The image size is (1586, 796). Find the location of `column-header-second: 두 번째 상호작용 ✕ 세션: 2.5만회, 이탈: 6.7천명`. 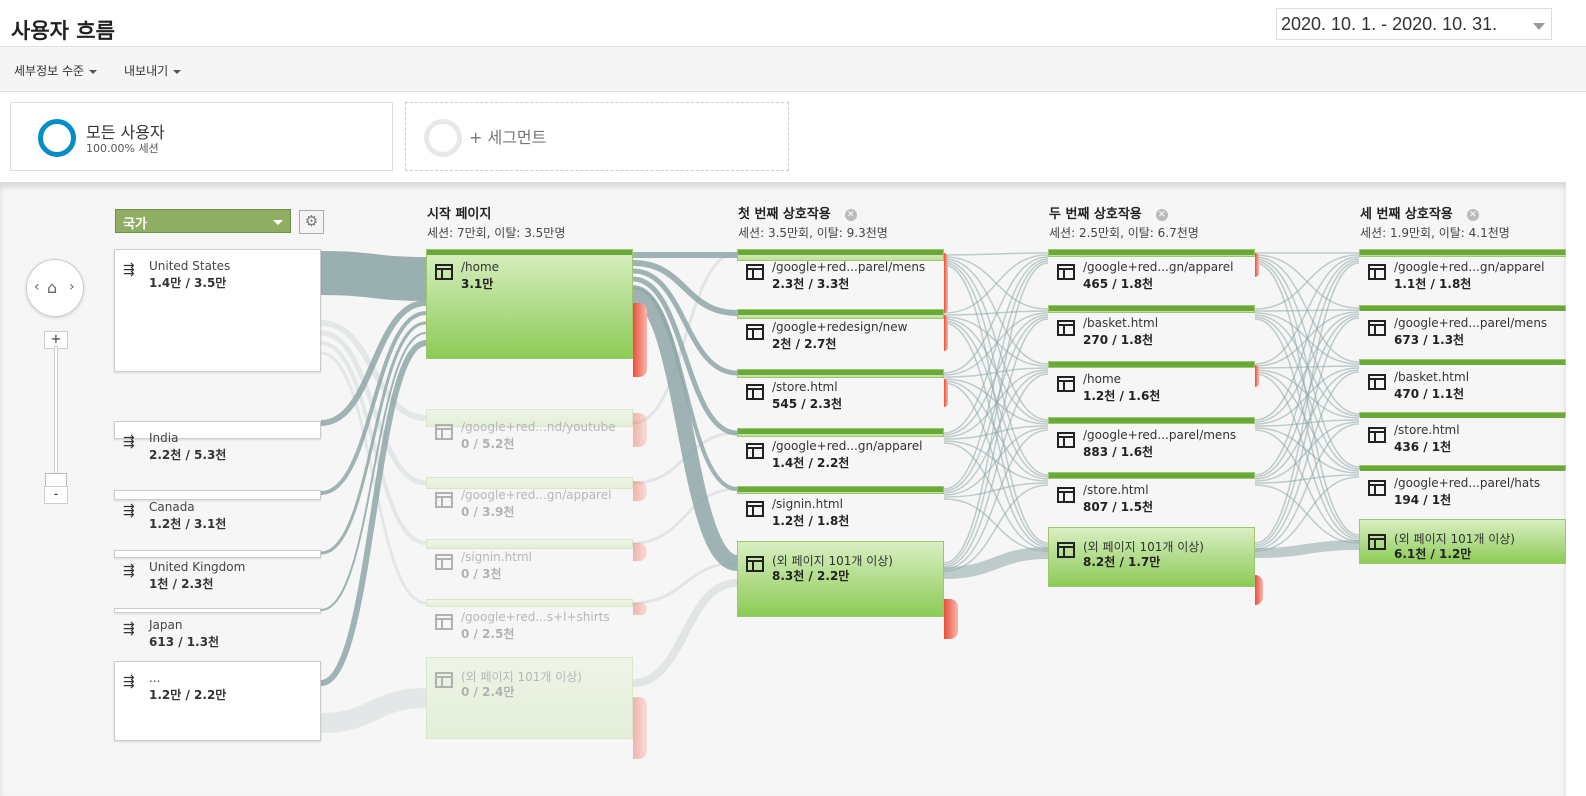

column-header-second: 두 번째 상호작용 ✕ 세션: 2.5만회, 이탈: 6.7천명 is located at coordinates (1124, 222).